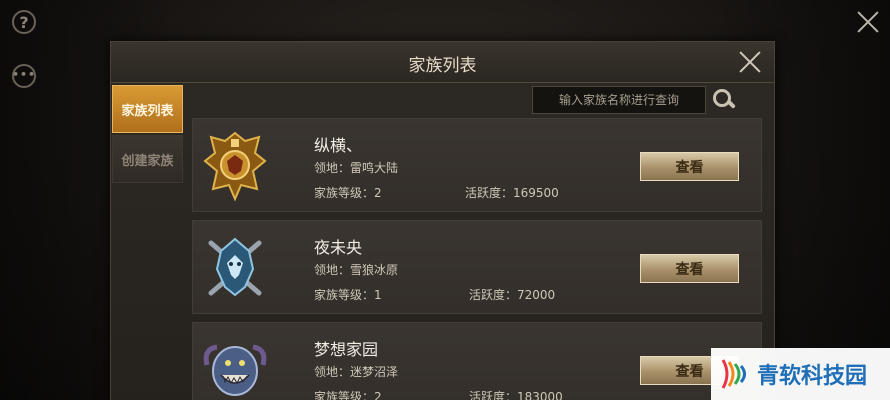  I want to click on clan-card: 梦想家园 领地：迷梦沼泽 家族等级：2 活跃度：183000 查看, so click(477, 361).